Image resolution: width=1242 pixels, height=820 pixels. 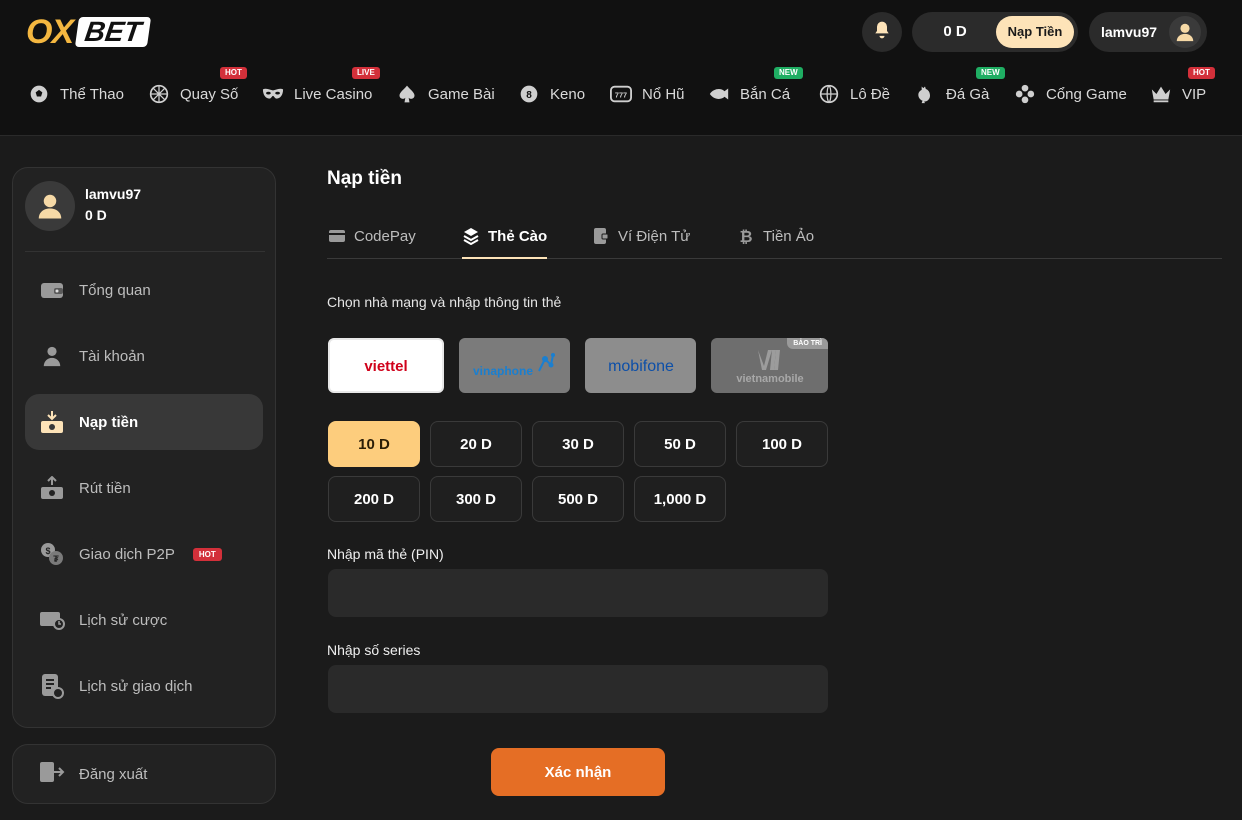 I want to click on sidebar-item-tai-khoan: Tài khoản, so click(x=144, y=356).